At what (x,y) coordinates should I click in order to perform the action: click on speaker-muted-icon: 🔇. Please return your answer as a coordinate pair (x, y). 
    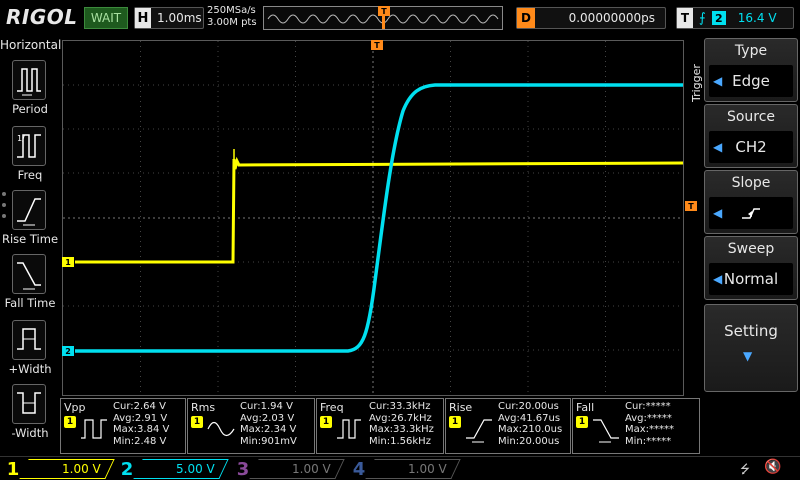
    Looking at the image, I should click on (772, 467).